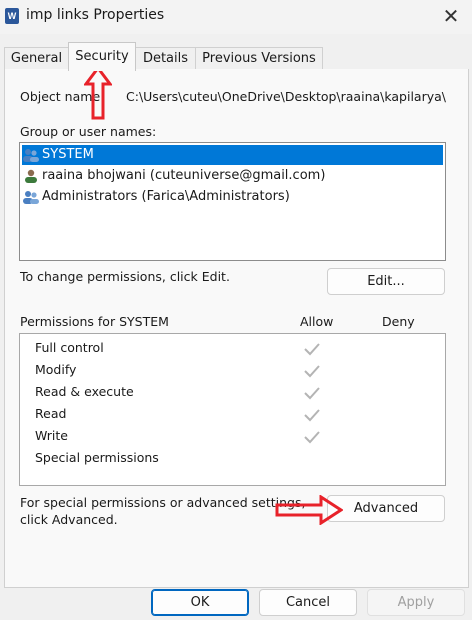  Describe the element at coordinates (36, 58) in the screenshot. I see `tab-general: General` at that location.